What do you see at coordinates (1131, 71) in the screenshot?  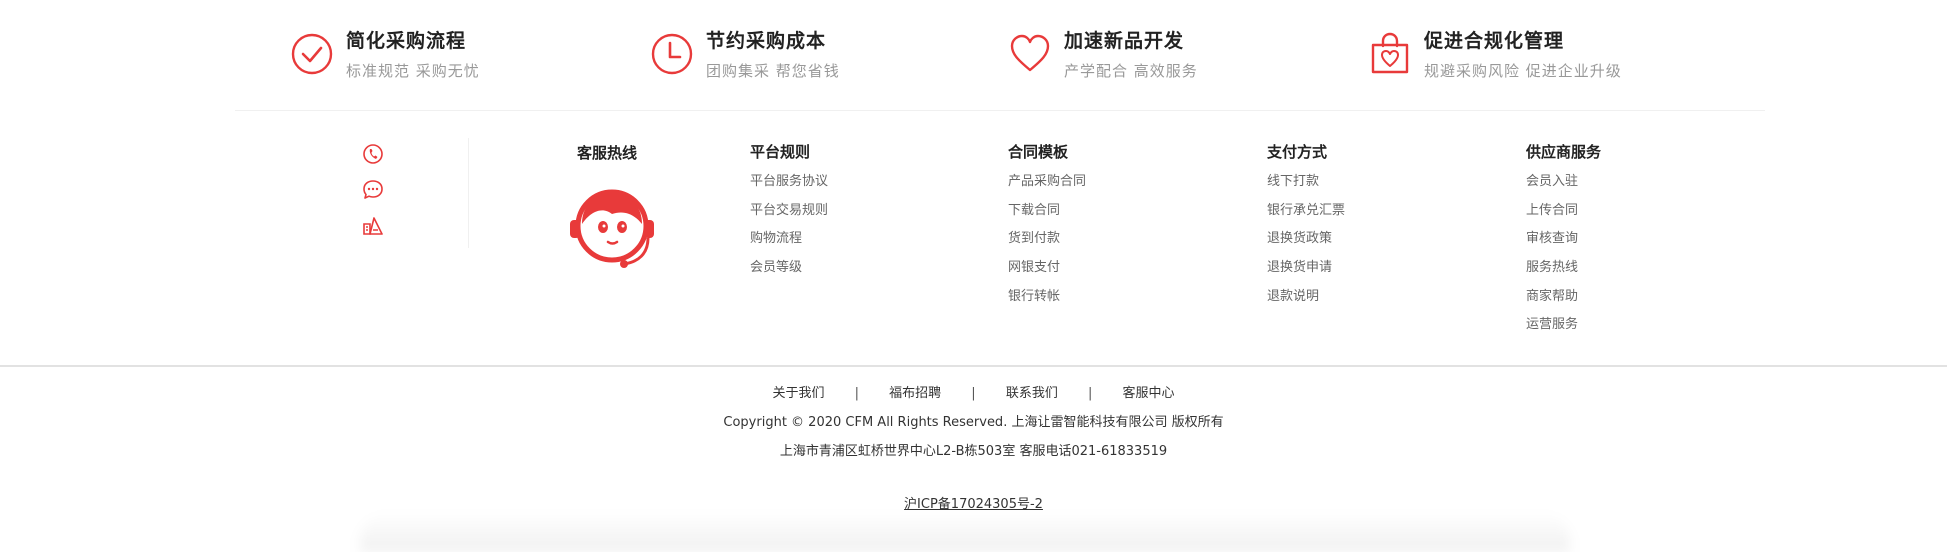 I see `feature-subtitle: 产学配合 高效服务` at bounding box center [1131, 71].